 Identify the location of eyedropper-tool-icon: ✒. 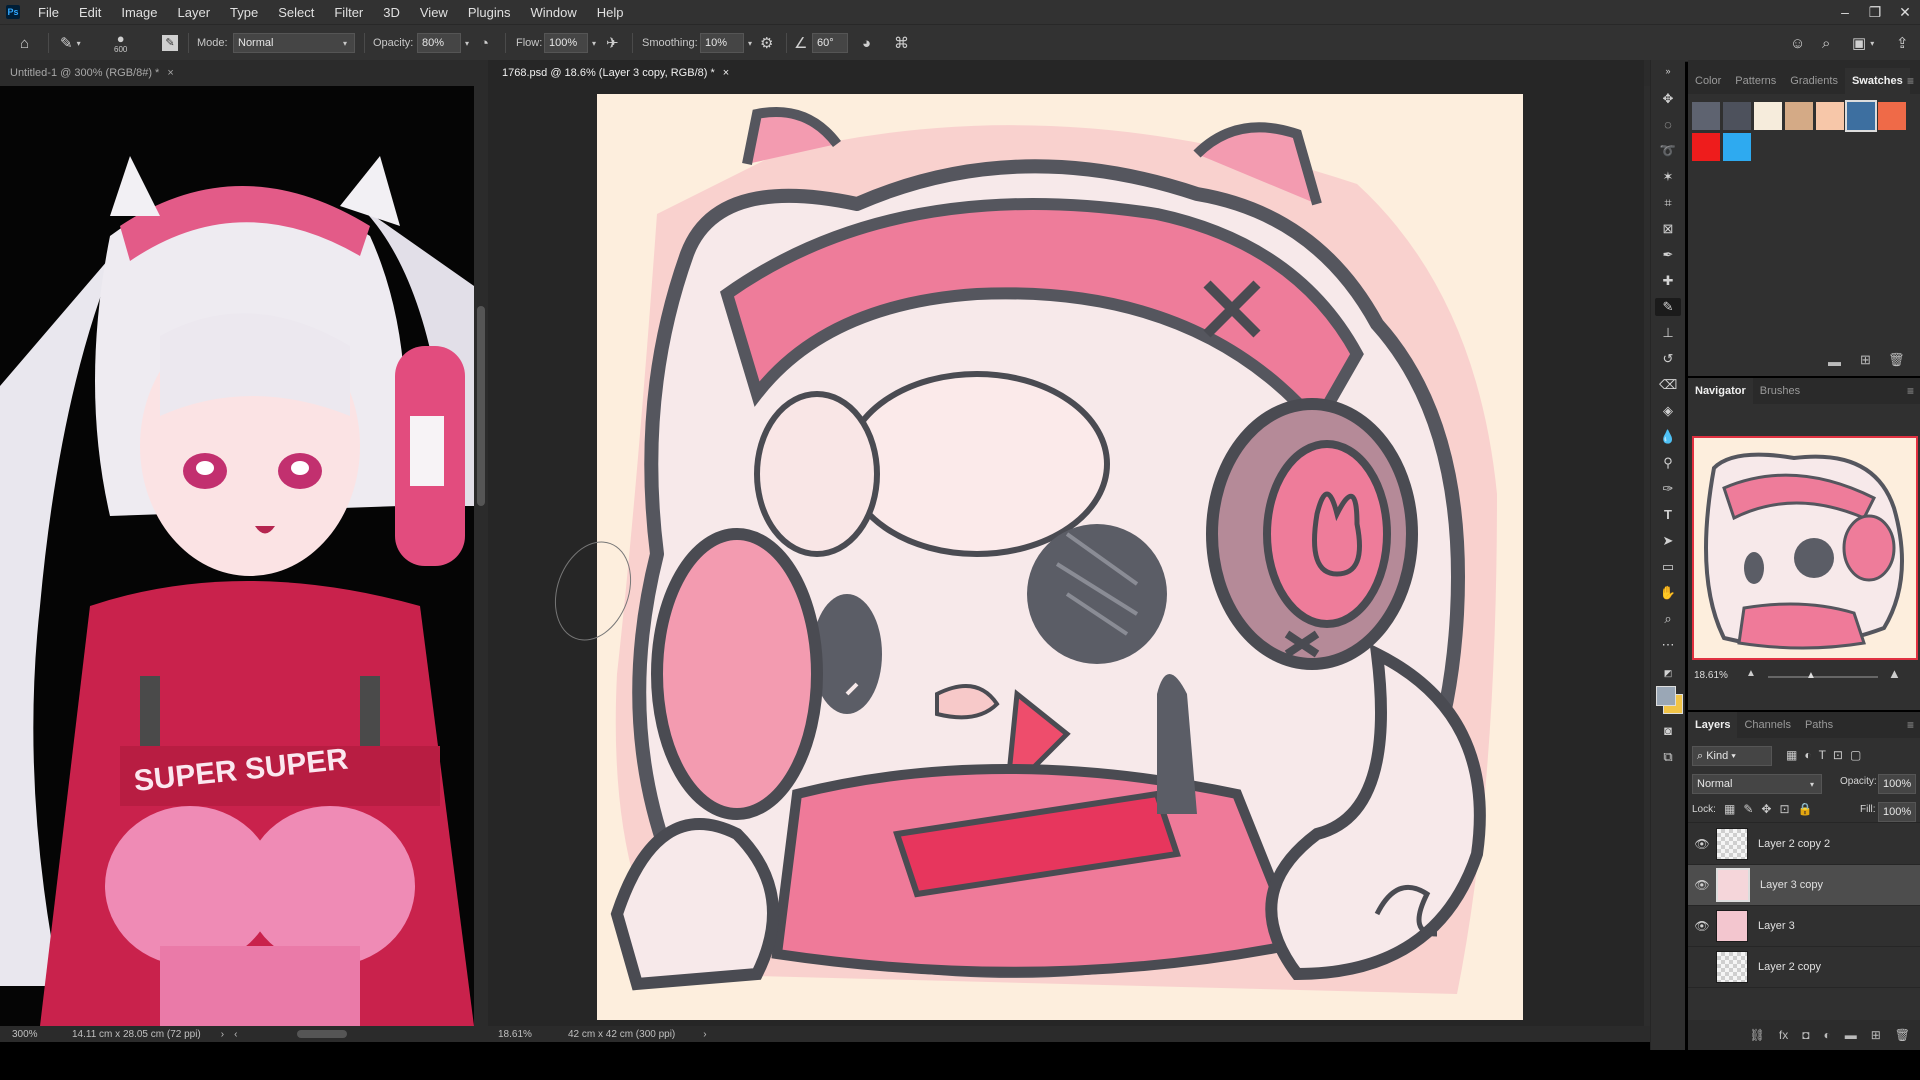
(1668, 255).